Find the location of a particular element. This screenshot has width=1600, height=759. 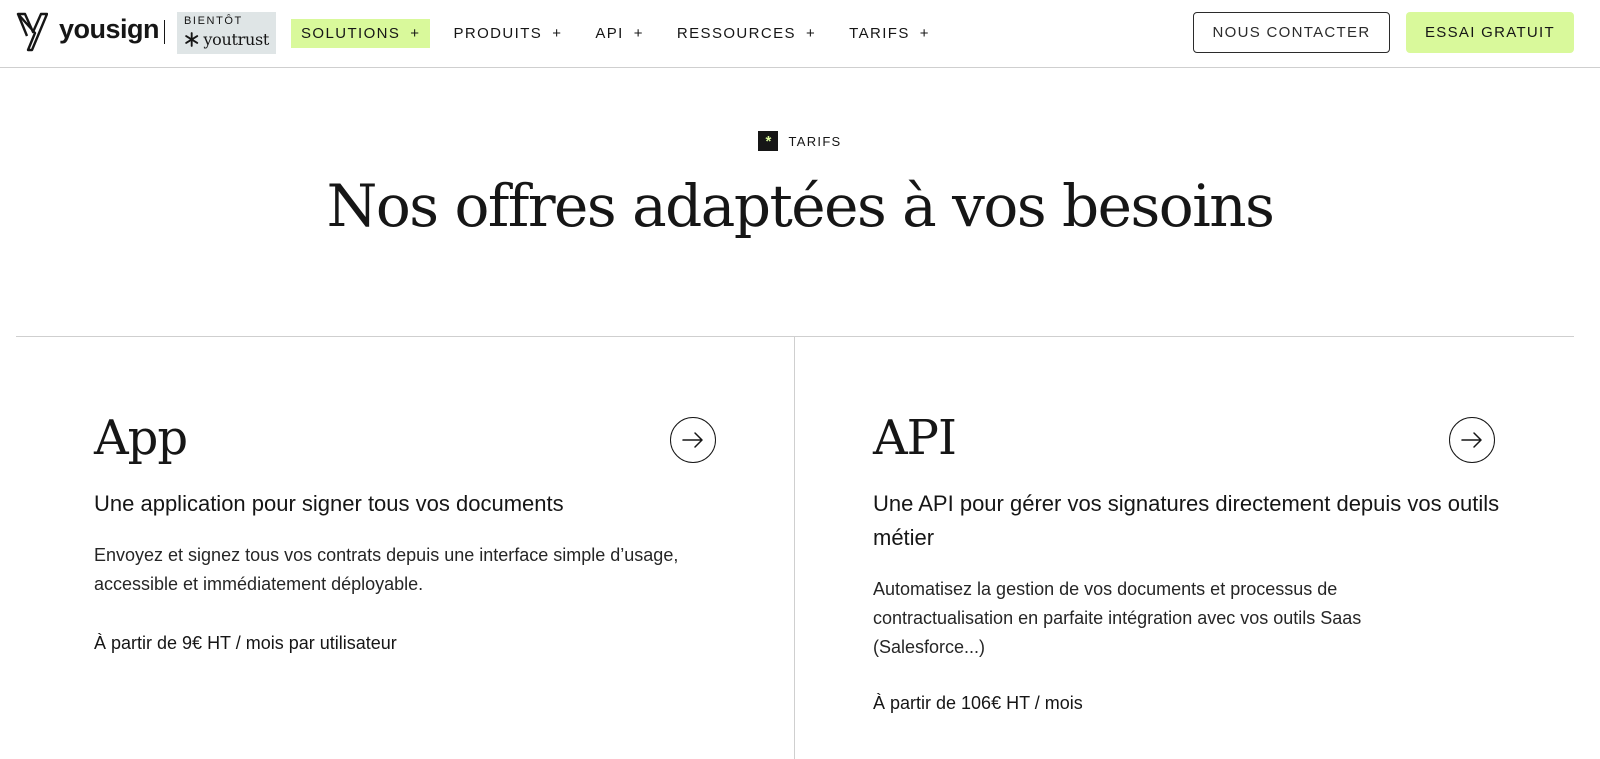

offer-title: API is located at coordinates (915, 438).